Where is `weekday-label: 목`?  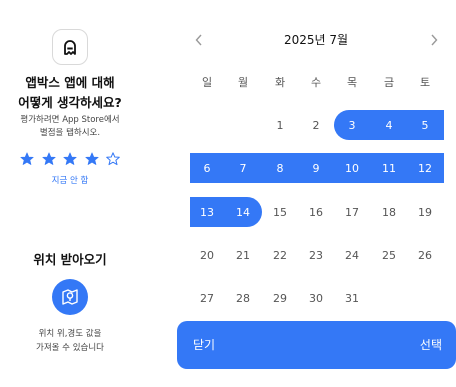 weekday-label: 목 is located at coordinates (352, 82).